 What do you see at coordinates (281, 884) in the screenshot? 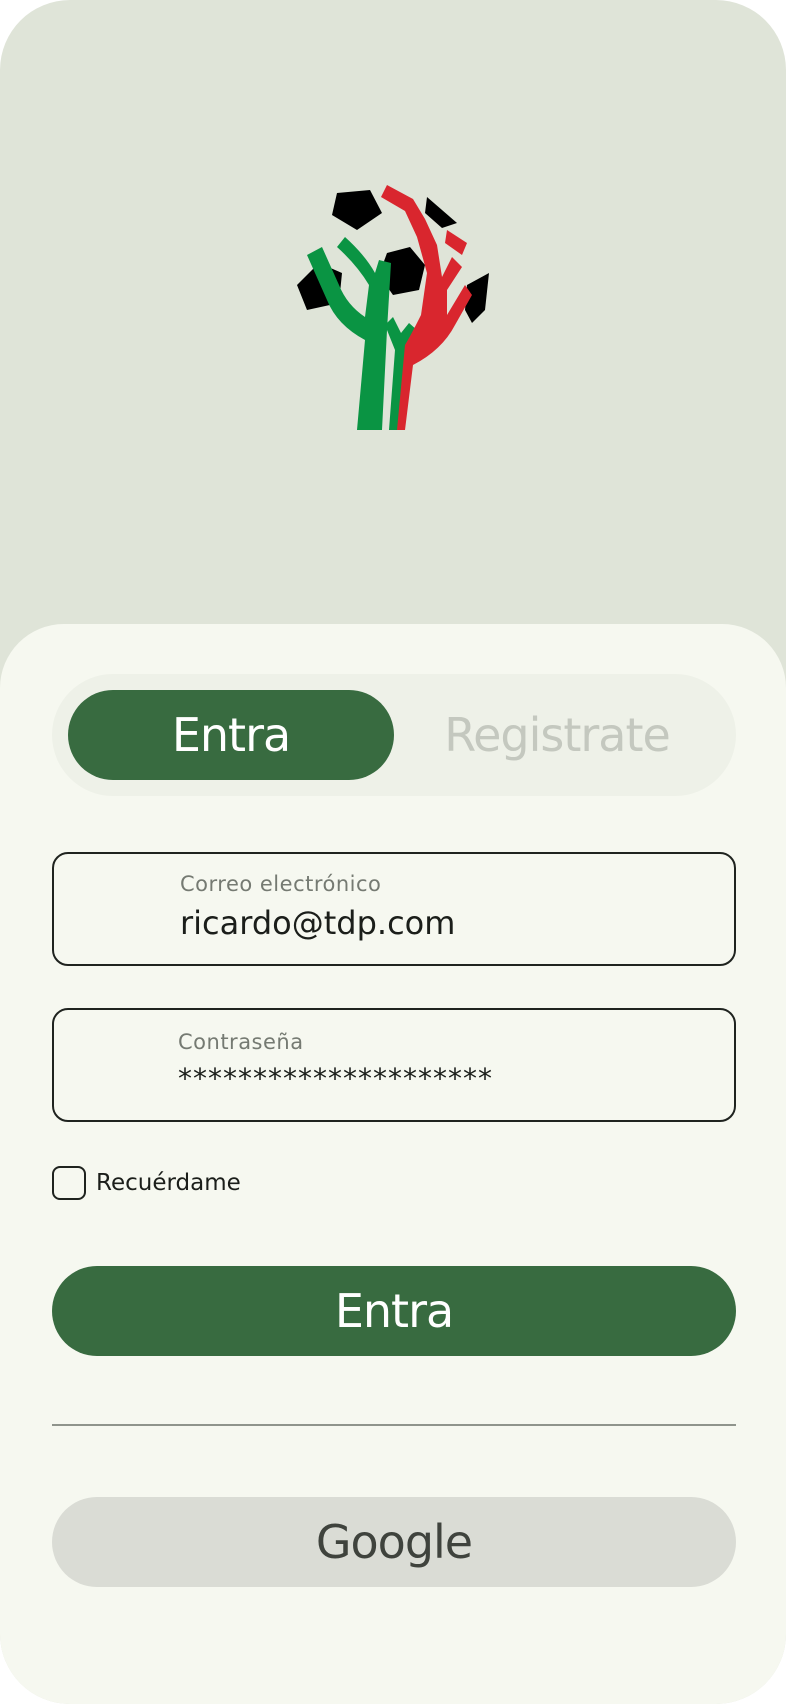
I see `email-field-label: Correo electrónico` at bounding box center [281, 884].